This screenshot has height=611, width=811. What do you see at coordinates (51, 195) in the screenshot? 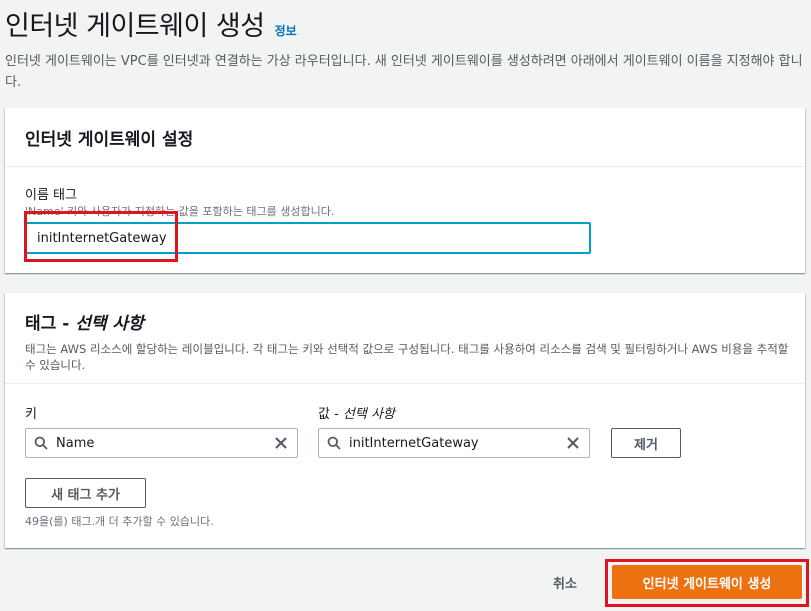
I see `name-tag-label: 이름 태그` at bounding box center [51, 195].